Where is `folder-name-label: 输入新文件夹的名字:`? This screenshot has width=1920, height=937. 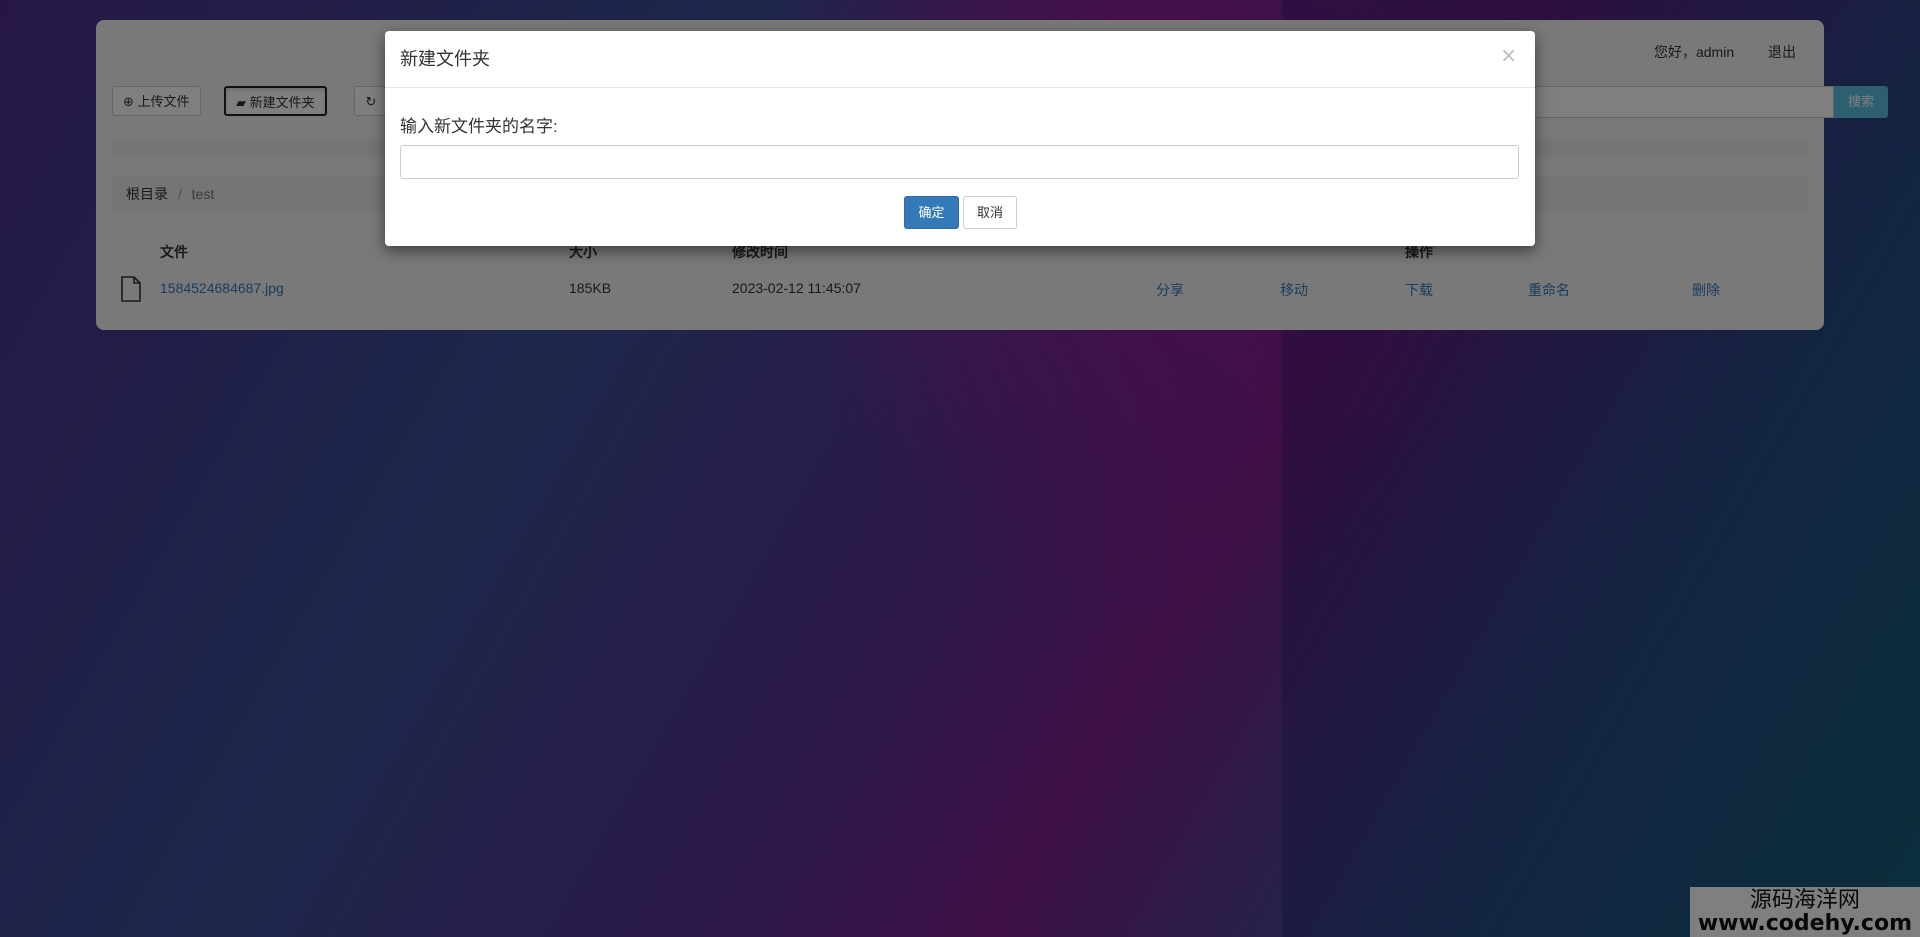 folder-name-label: 输入新文件夹的名字: is located at coordinates (479, 126).